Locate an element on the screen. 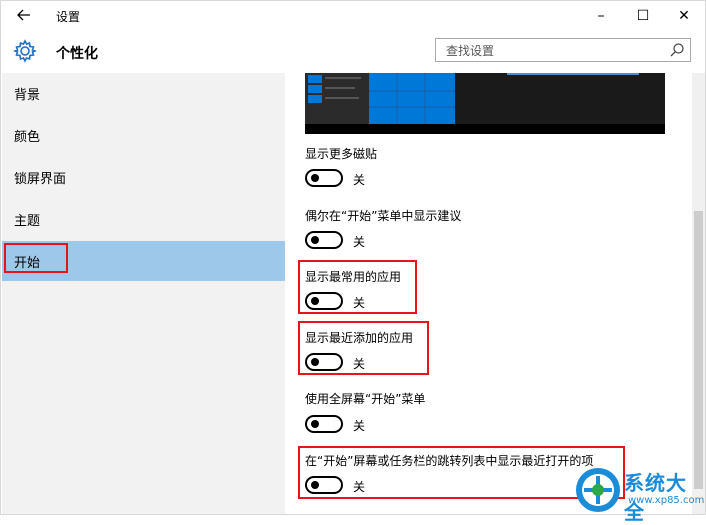 The width and height of the screenshot is (706, 525). scrollbar-thumb is located at coordinates (698, 350).